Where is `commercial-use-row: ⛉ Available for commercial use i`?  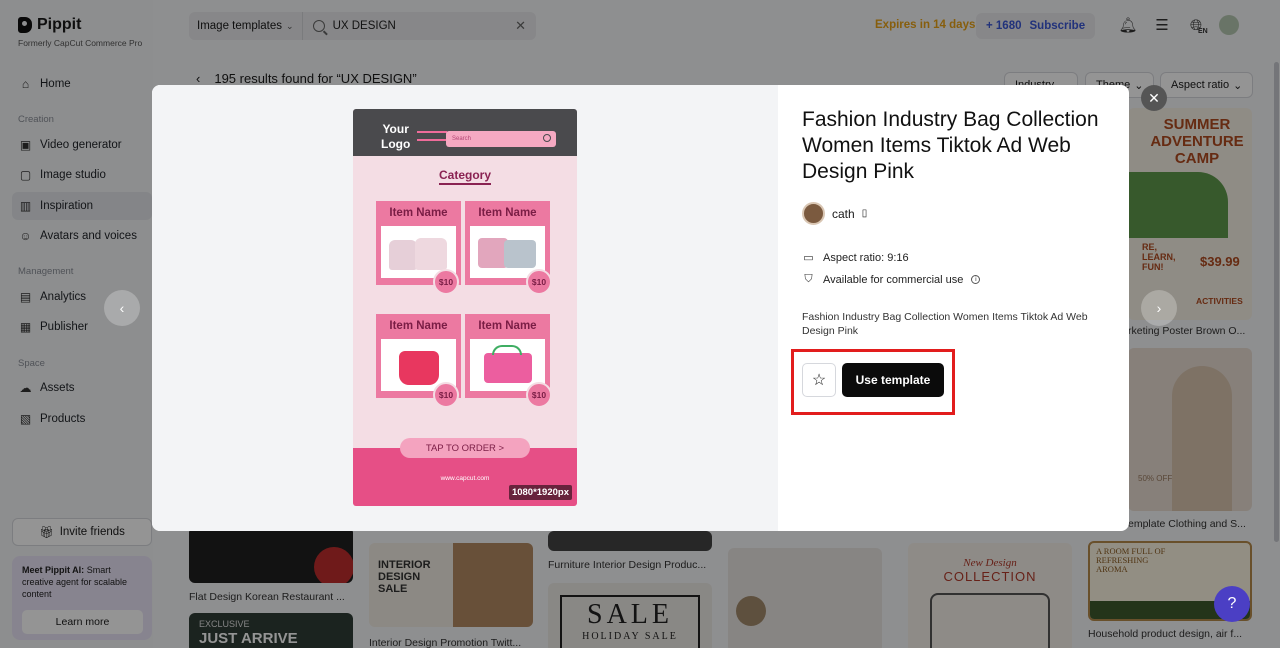 commercial-use-row: ⛉ Available for commercial use i is located at coordinates (891, 279).